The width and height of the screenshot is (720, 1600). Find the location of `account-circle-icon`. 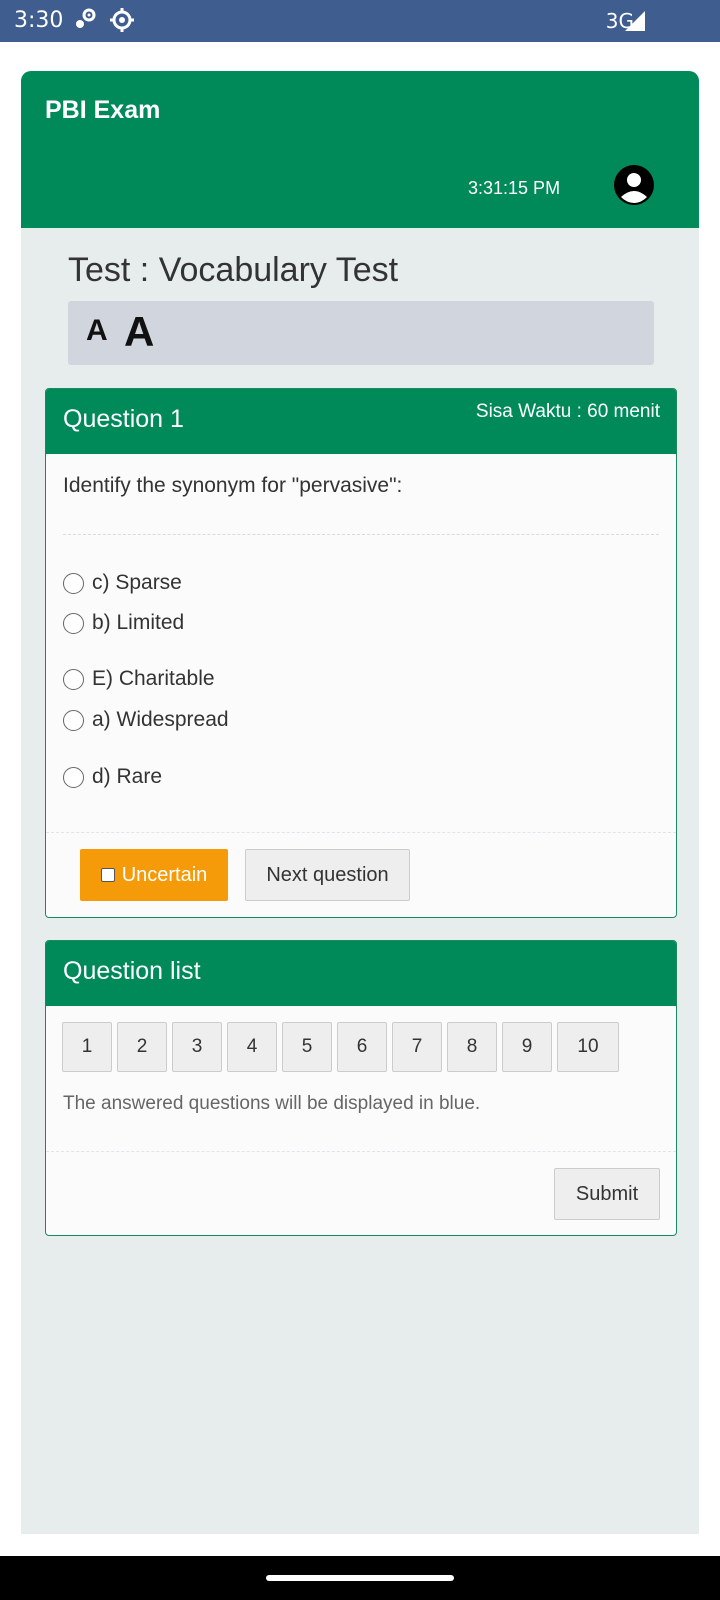

account-circle-icon is located at coordinates (634, 185).